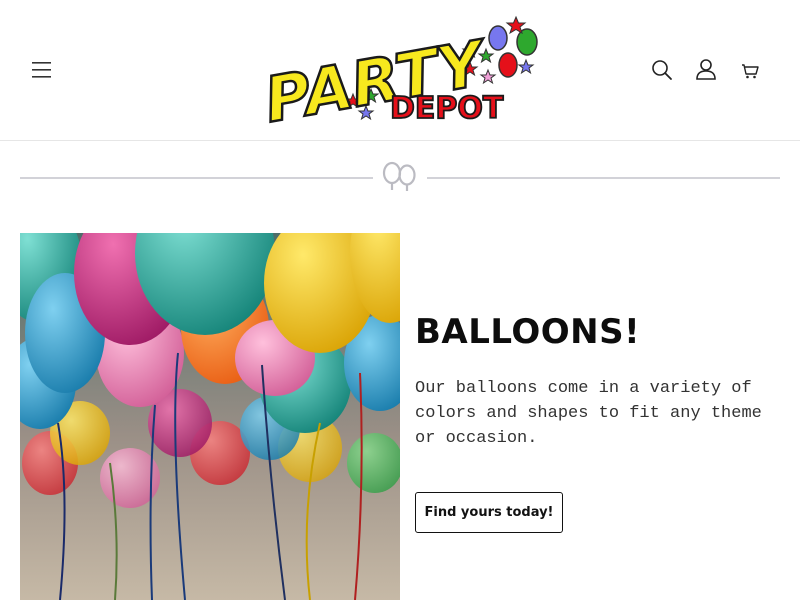  Describe the element at coordinates (489, 512) in the screenshot. I see `find-yours-button: Find yours today!` at that location.